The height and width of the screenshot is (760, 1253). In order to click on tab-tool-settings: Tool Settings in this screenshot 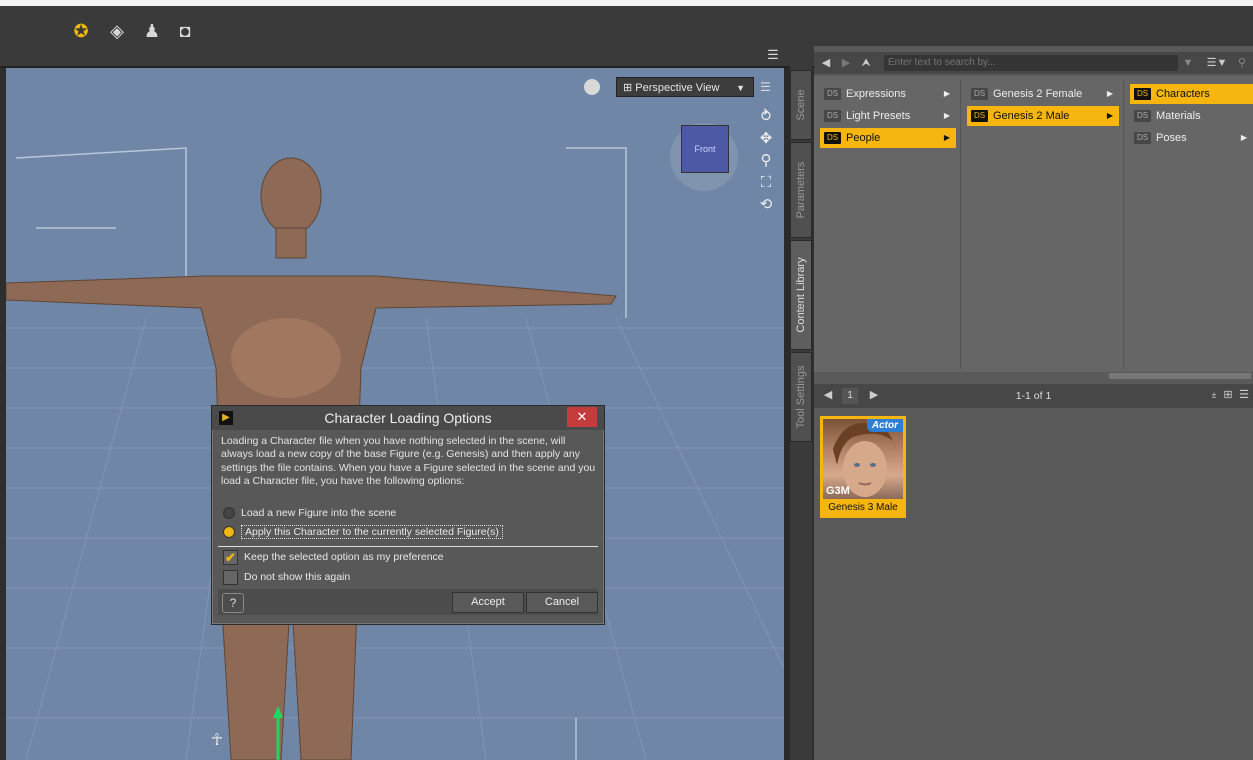, I will do `click(801, 397)`.